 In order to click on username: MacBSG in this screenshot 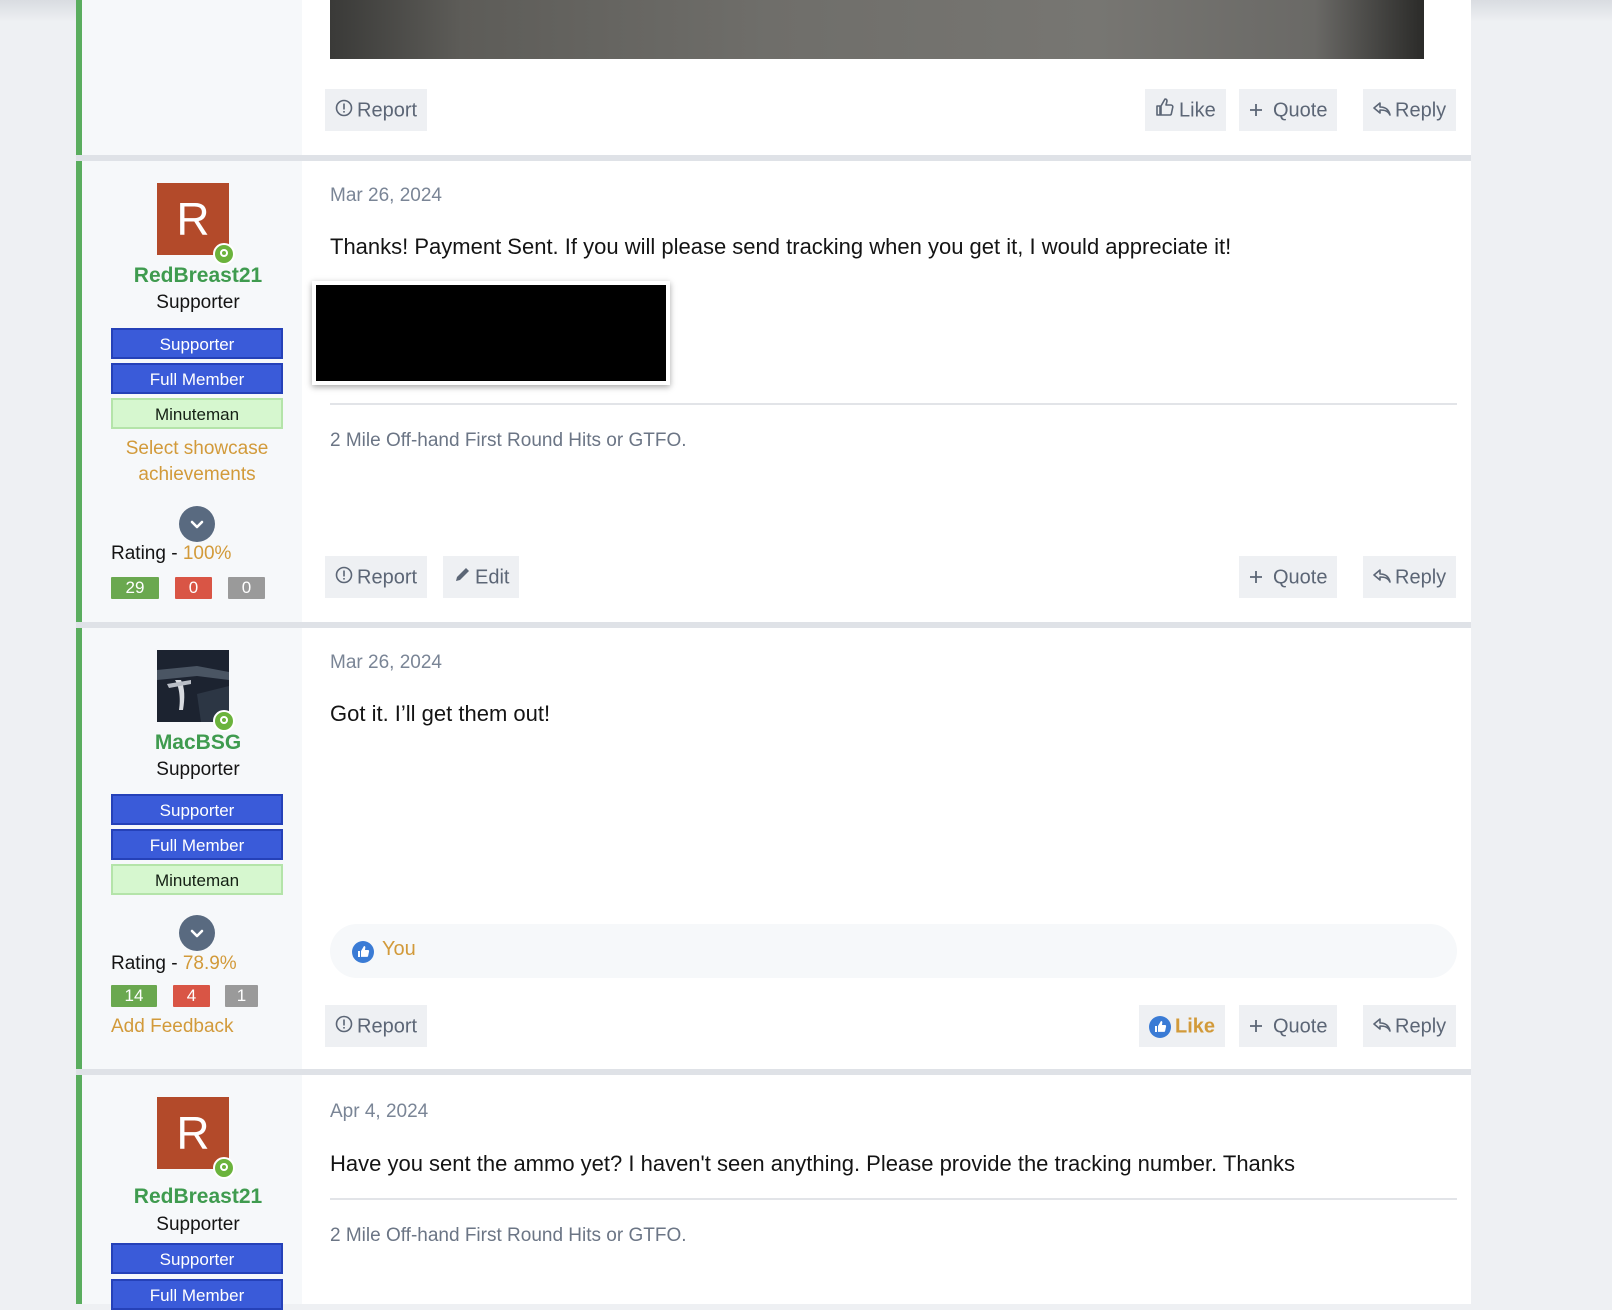, I will do `click(198, 743)`.